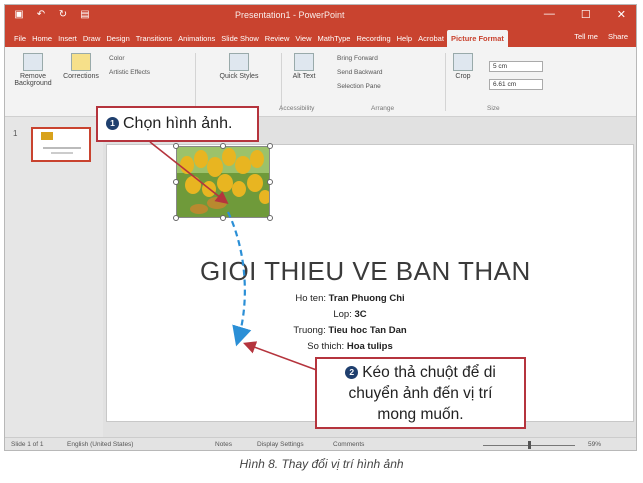 The width and height of the screenshot is (643, 483). I want to click on tab-home: Home, so click(42, 40).